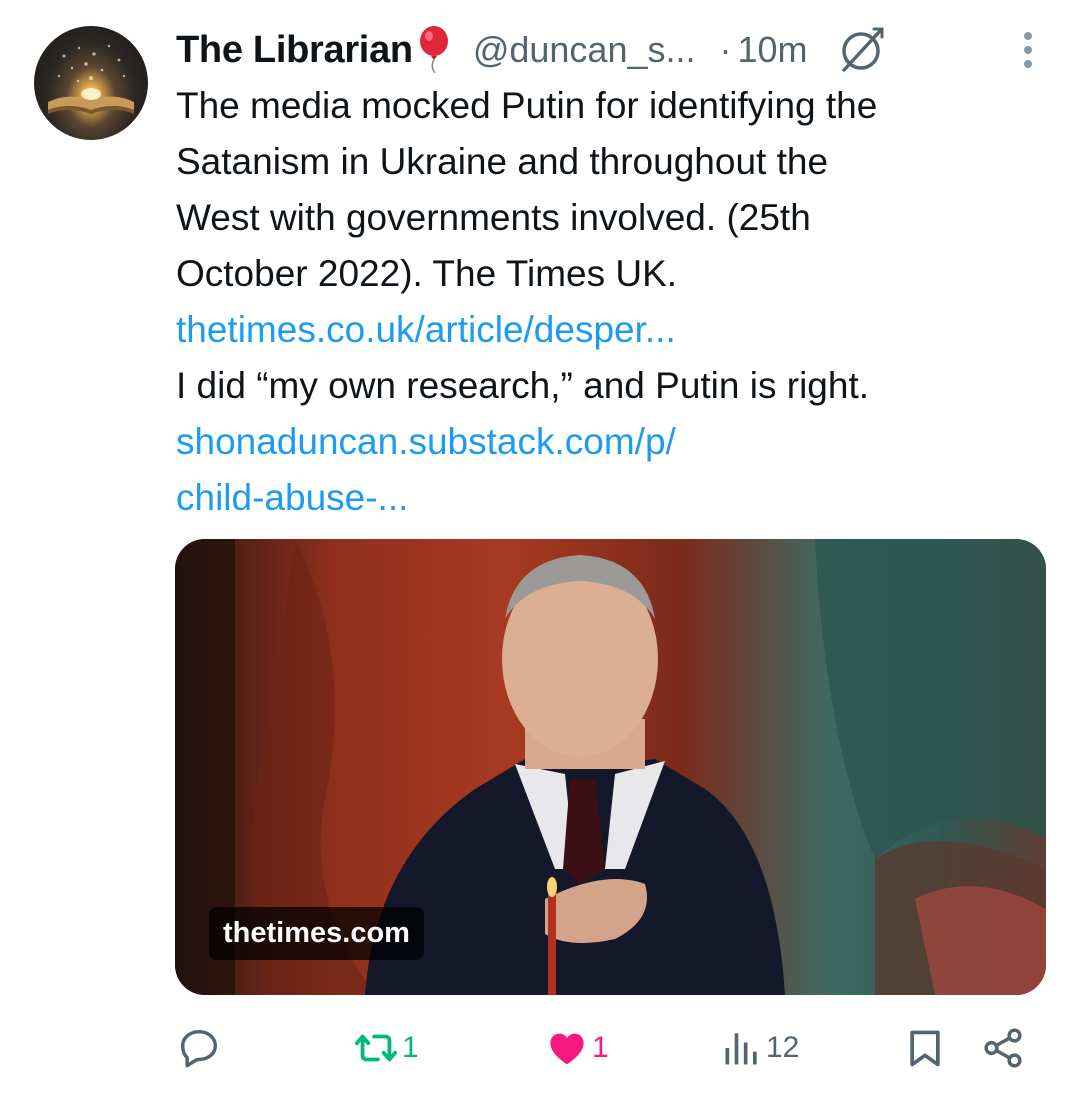 Image resolution: width=1080 pixels, height=1093 pixels. What do you see at coordinates (502, 161) in the screenshot?
I see `tweet-text-line: Satanism in Ukraine and throughout the` at bounding box center [502, 161].